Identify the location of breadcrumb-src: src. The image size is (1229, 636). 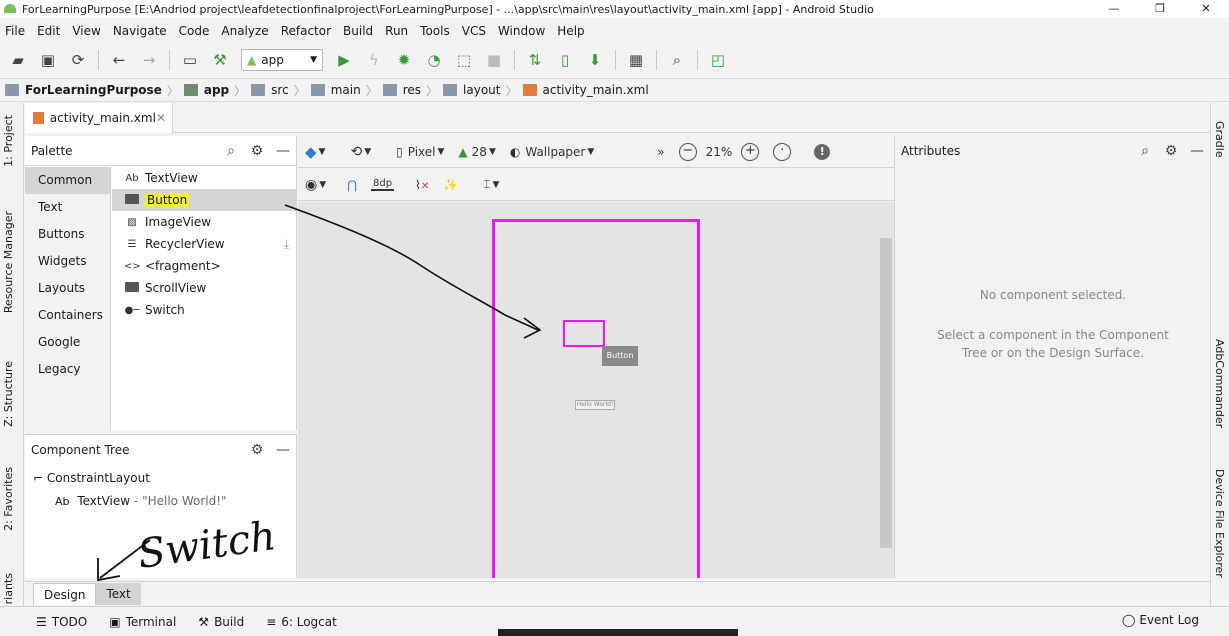
(270, 90).